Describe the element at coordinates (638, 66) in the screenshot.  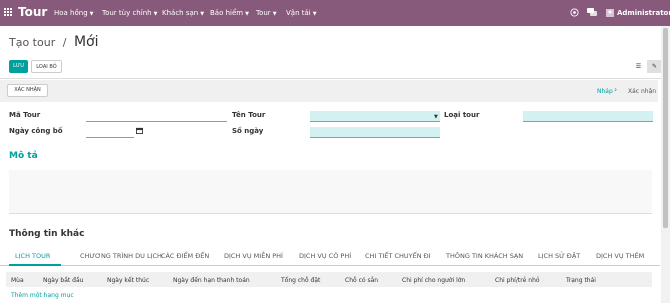
I see `list-icon: ☰` at that location.